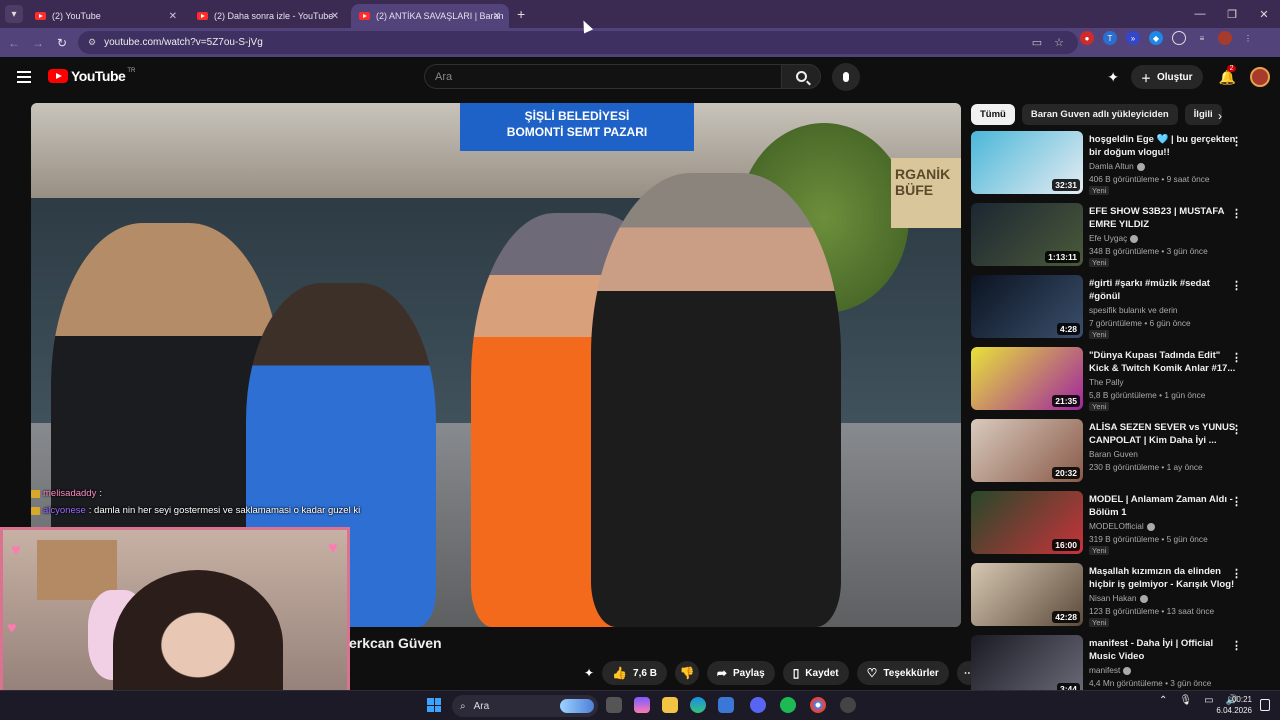 The width and height of the screenshot is (1280, 720). What do you see at coordinates (634, 673) in the screenshot?
I see `like-button: 👍 7,6 B` at bounding box center [634, 673].